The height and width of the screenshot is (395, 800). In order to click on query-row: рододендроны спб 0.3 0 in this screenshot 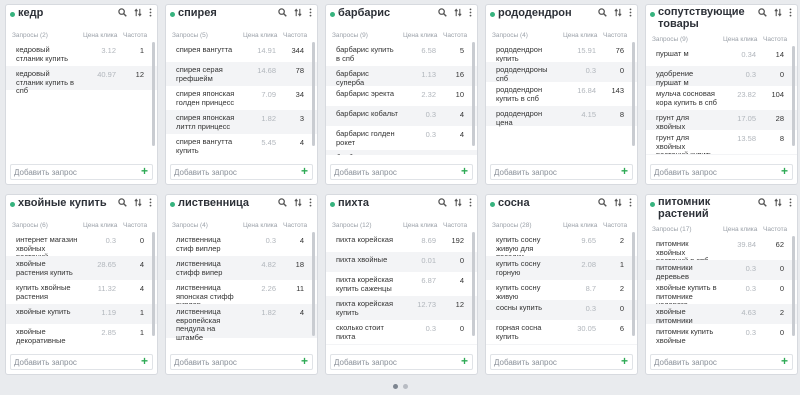, I will do `click(561, 72)`.